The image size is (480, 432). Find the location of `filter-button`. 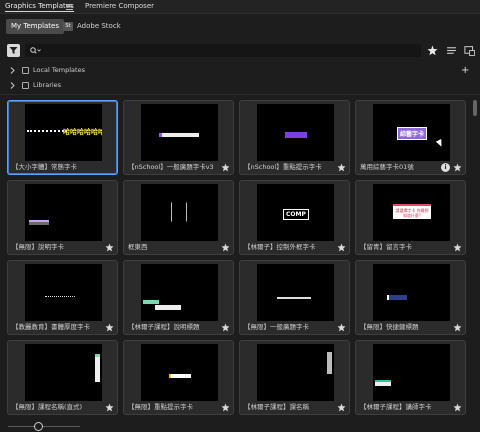

filter-button is located at coordinates (13, 50).